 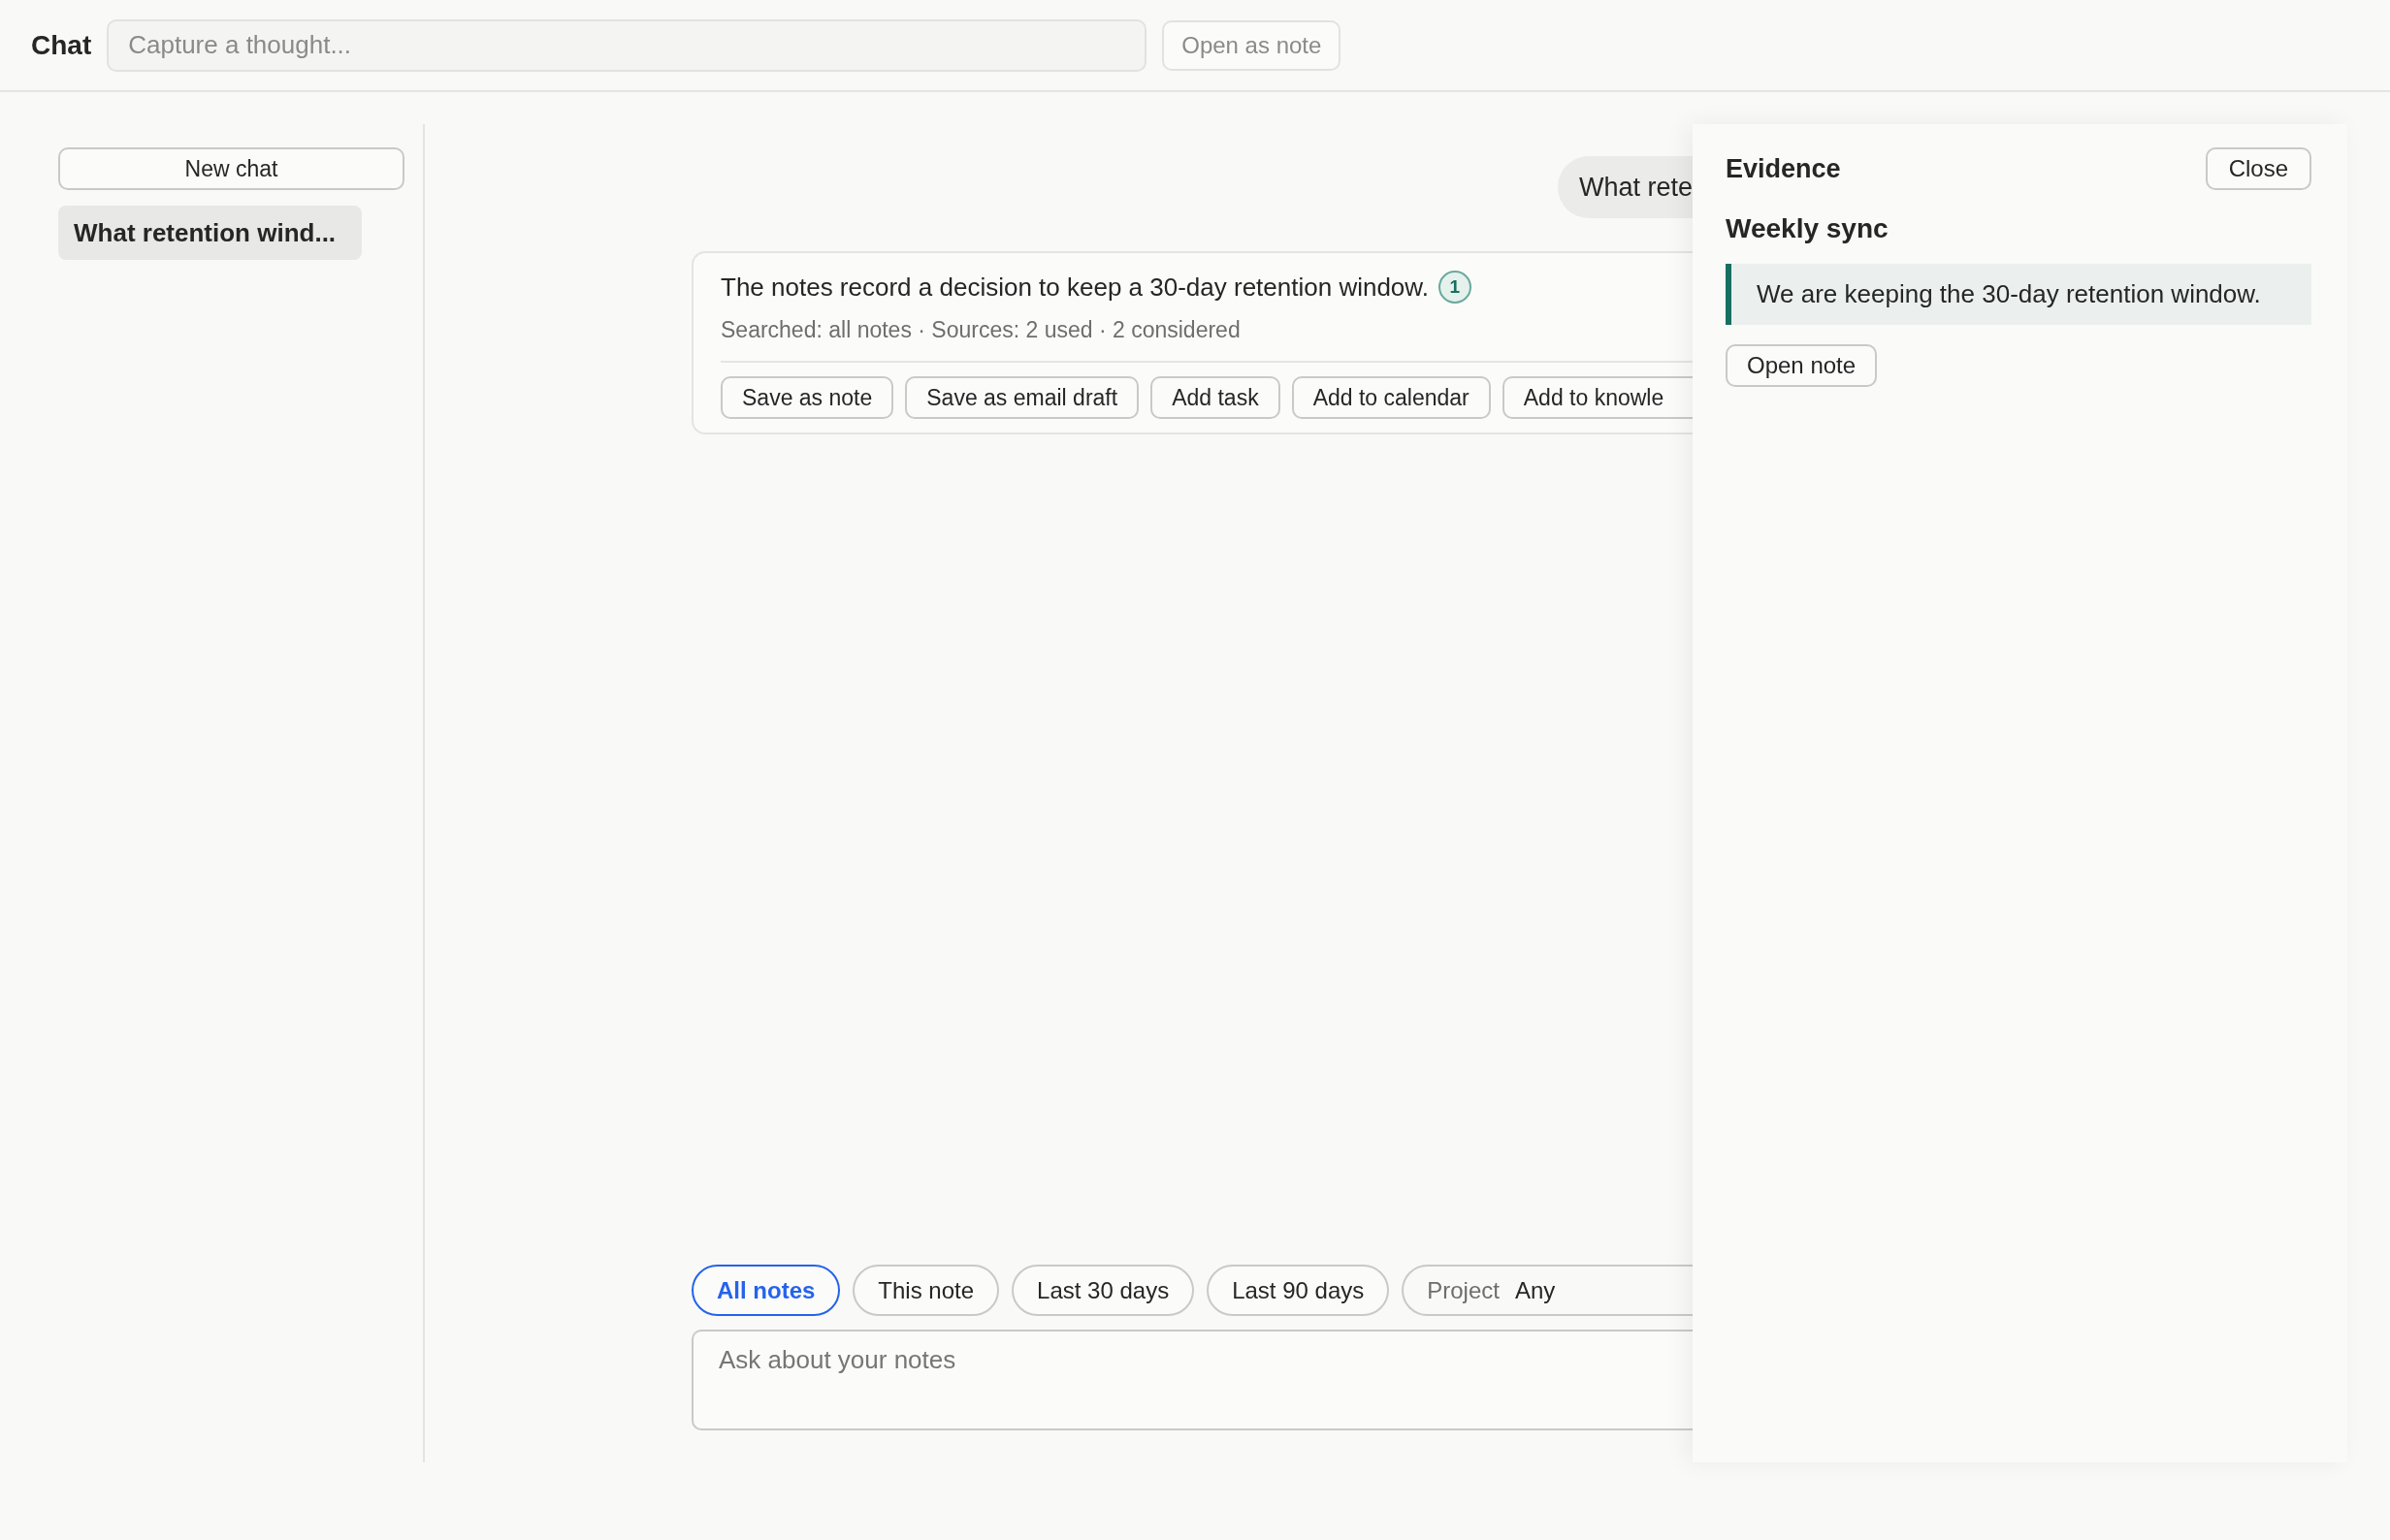 What do you see at coordinates (1454, 288) in the screenshot?
I see `citation-badge: 1` at bounding box center [1454, 288].